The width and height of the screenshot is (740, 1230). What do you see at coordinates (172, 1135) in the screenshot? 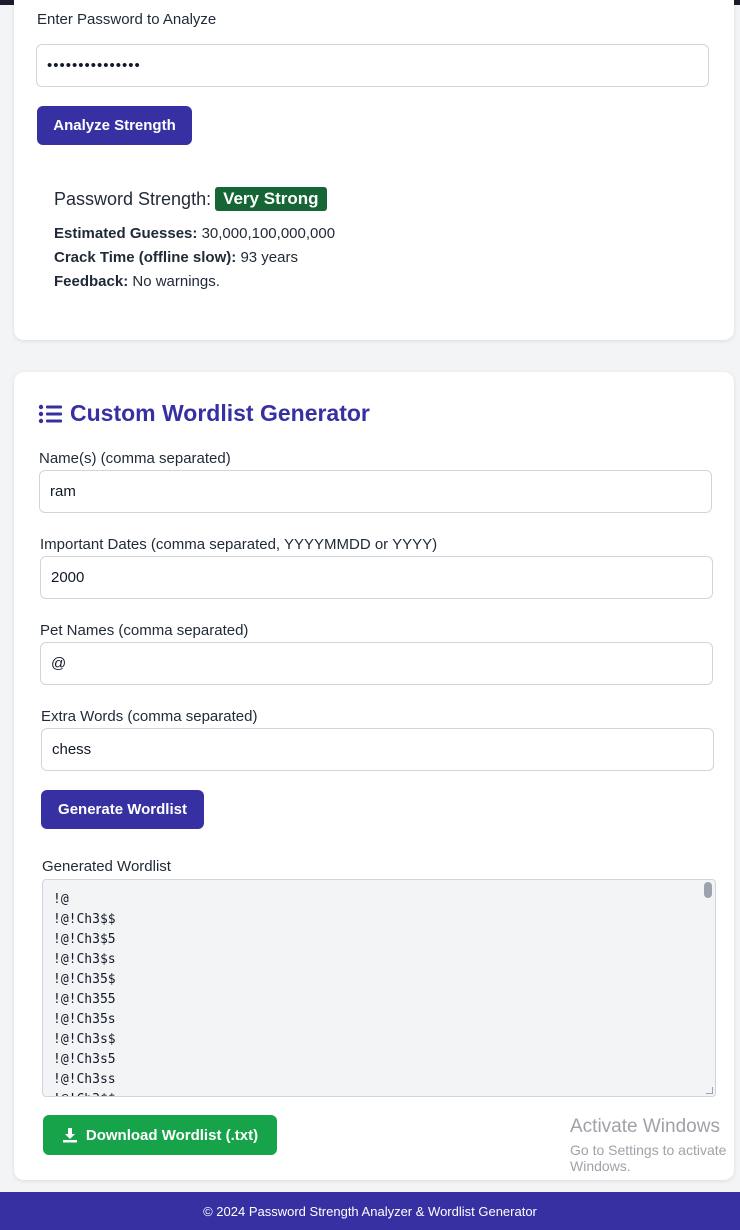
I see `download-label: Download Wordlist (.txt)` at bounding box center [172, 1135].